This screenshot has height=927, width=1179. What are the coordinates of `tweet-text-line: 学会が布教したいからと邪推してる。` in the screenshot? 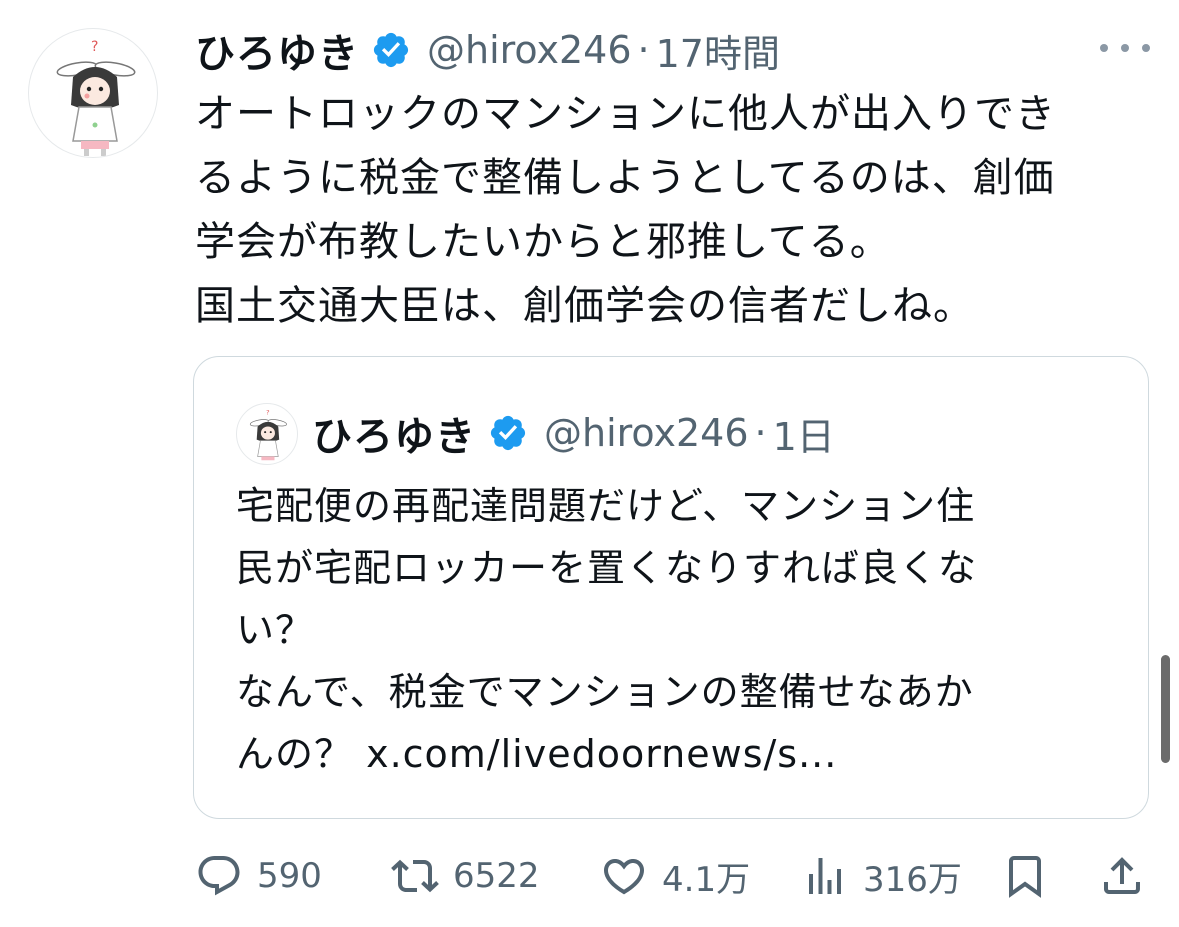 It's located at (543, 242).